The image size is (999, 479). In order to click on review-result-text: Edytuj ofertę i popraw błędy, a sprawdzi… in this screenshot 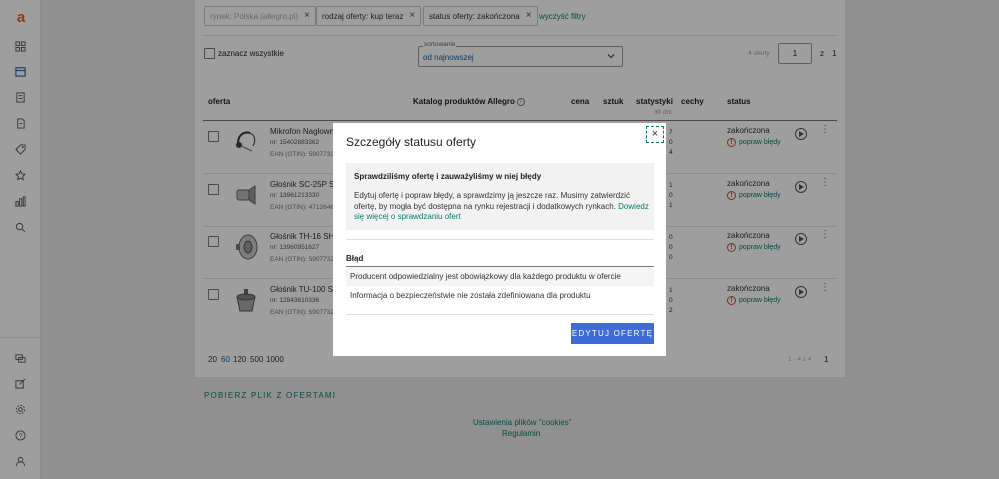, I will do `click(502, 207)`.